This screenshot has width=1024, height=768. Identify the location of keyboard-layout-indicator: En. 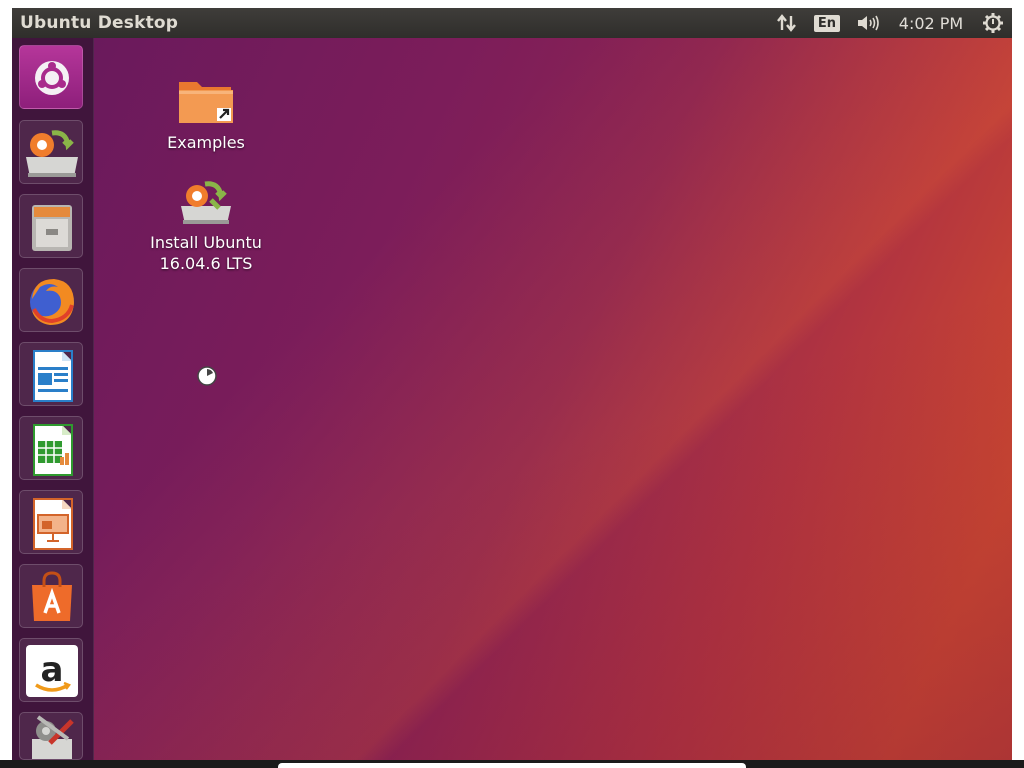
(827, 23).